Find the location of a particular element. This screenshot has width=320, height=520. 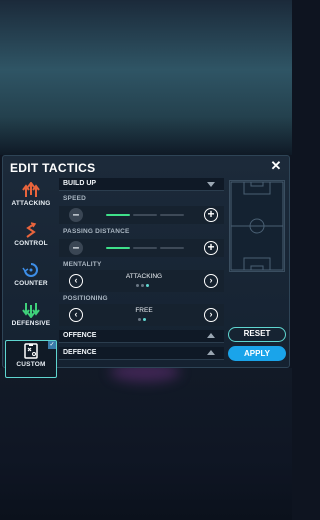

modal-title: EDIT TACTICS is located at coordinates (53, 168).